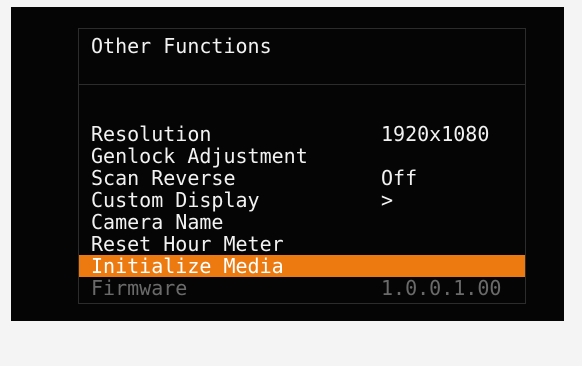 The image size is (582, 366). I want to click on menu-title: Other Functions, so click(181, 46).